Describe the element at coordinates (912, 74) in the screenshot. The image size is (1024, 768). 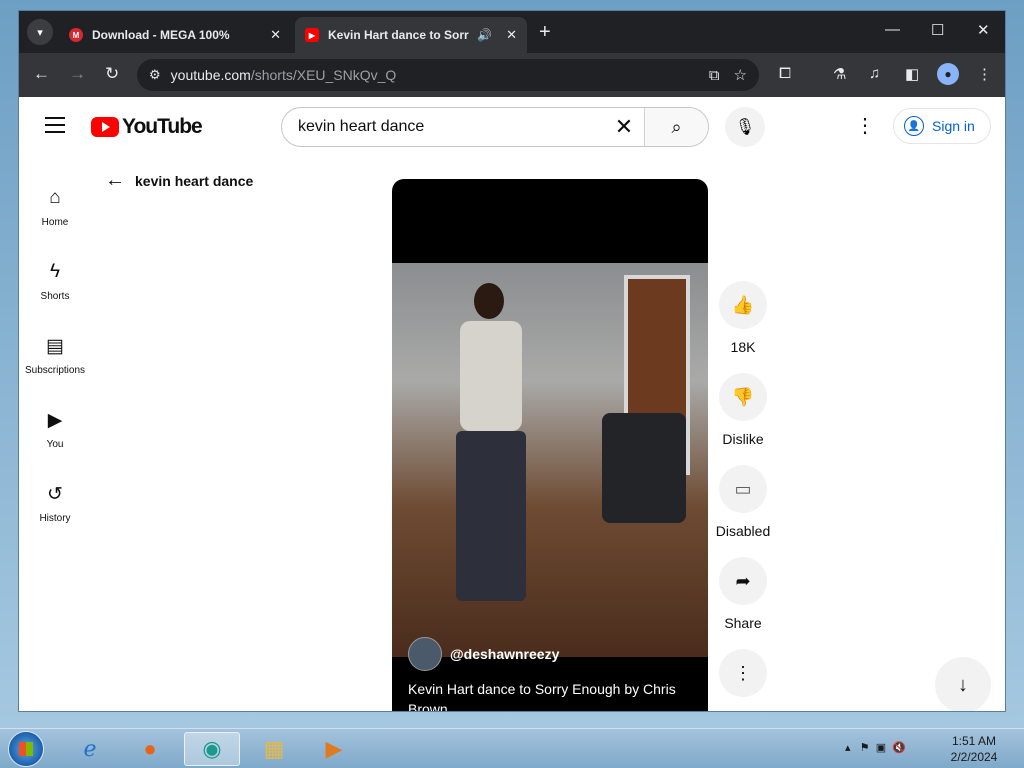
I see `side-panel-icon: ◧` at that location.